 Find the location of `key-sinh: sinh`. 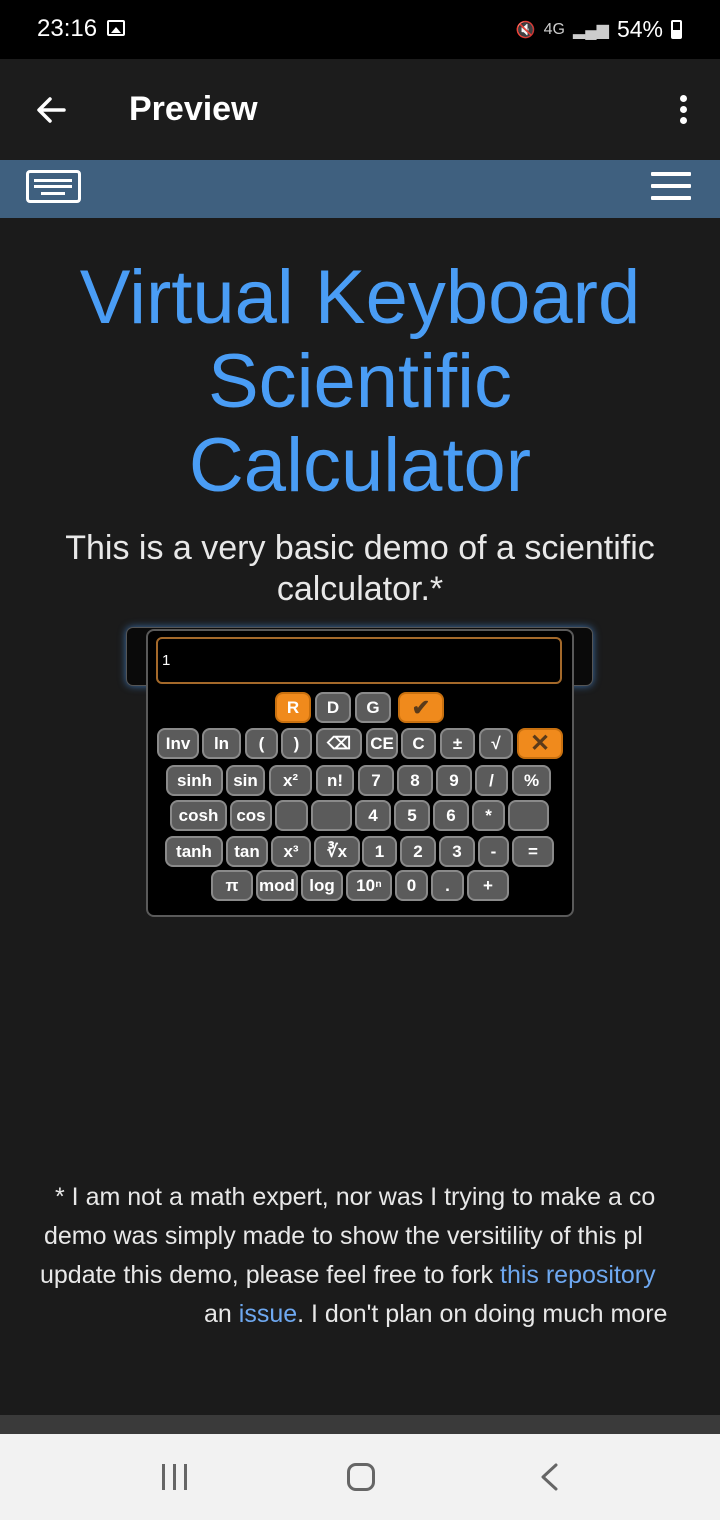

key-sinh: sinh is located at coordinates (194, 780).